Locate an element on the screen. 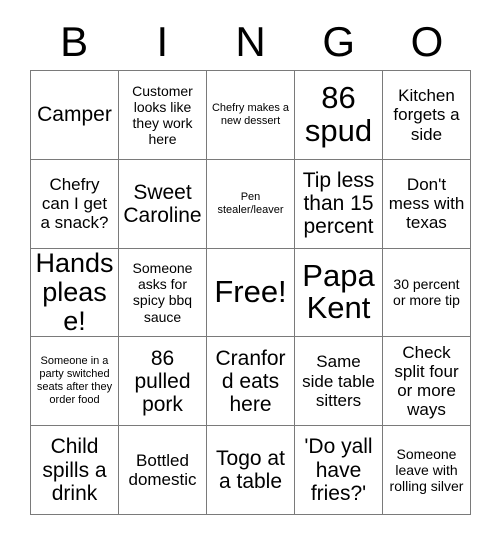 Image resolution: width=500 pixels, height=544 pixels. bingo-cell-label: Customer looks like they work here is located at coordinates (162, 114).